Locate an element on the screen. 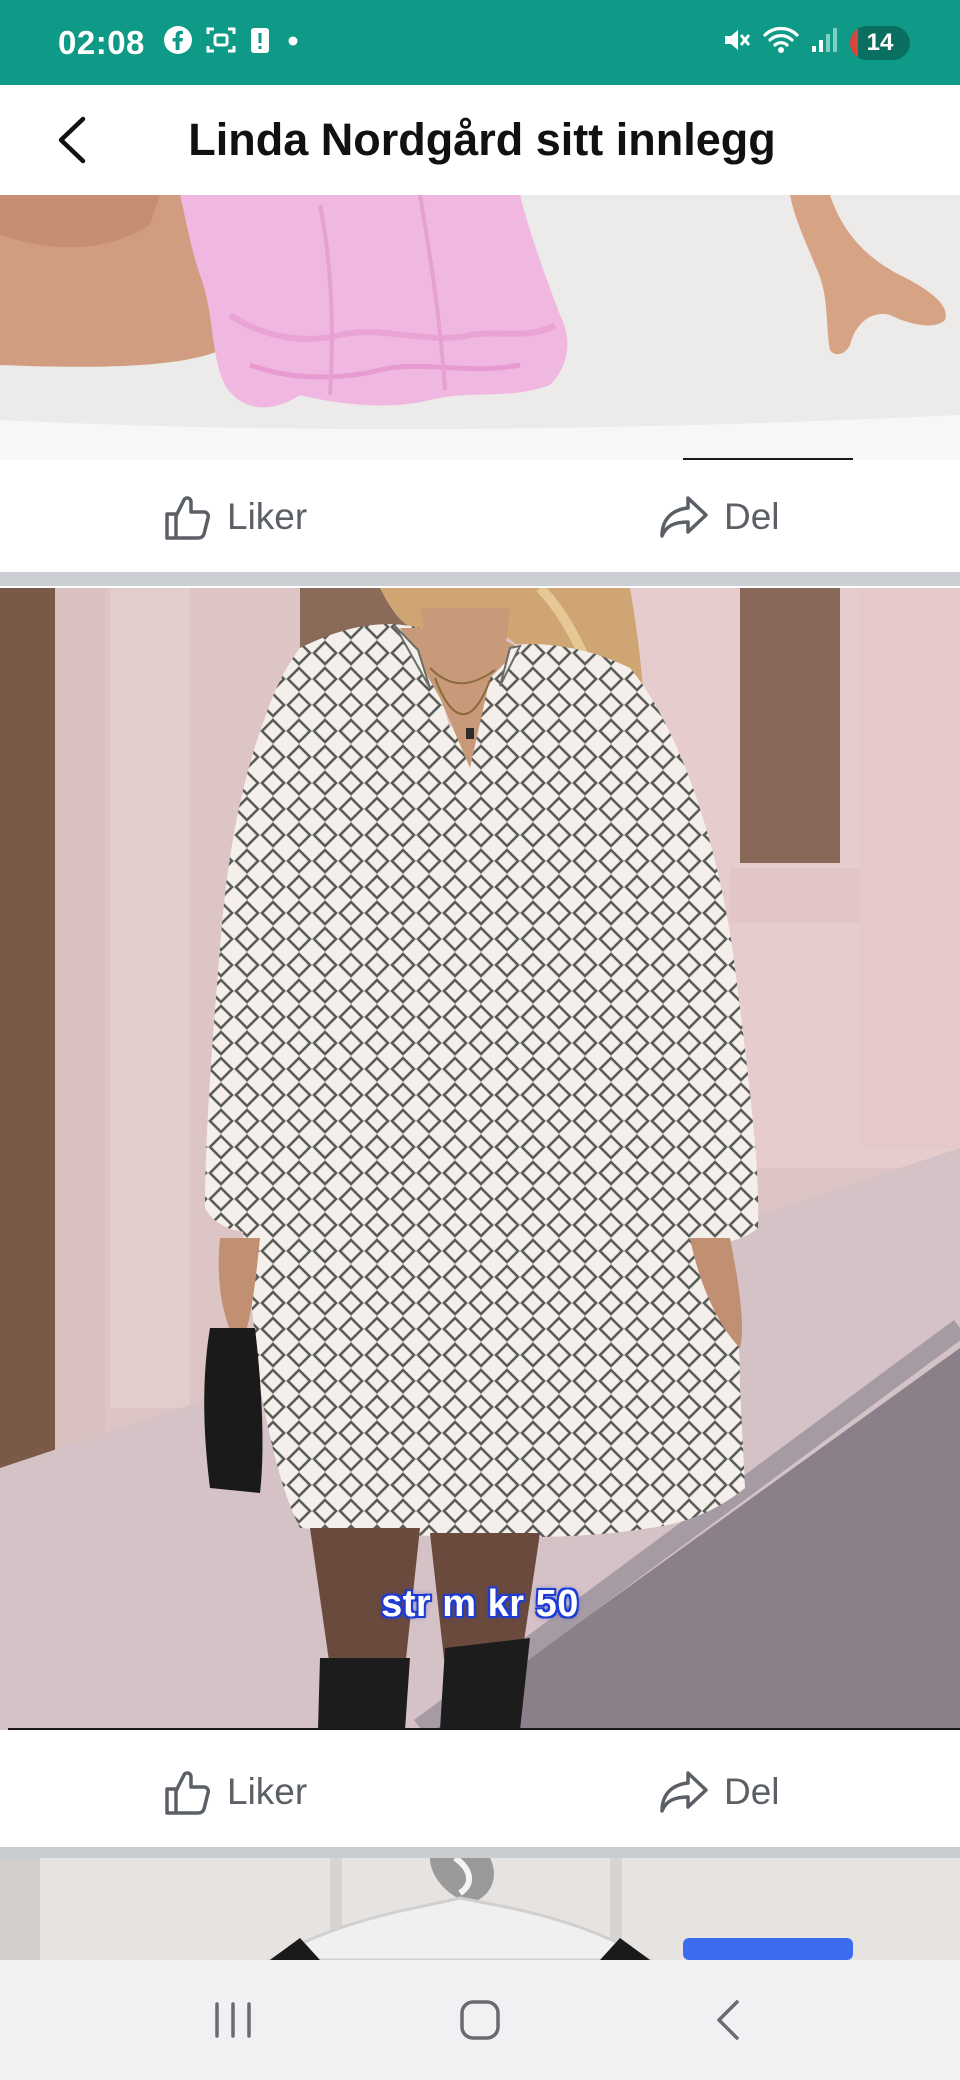  home-button is located at coordinates (480, 2020).